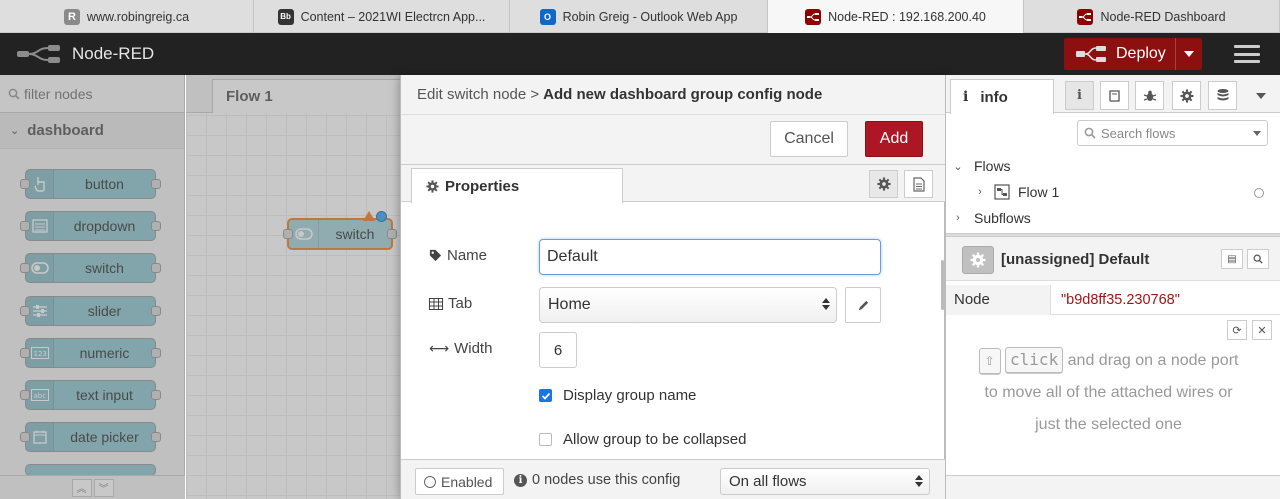  What do you see at coordinates (1189, 54) in the screenshot?
I see `deploy-menu-caret-icon` at bounding box center [1189, 54].